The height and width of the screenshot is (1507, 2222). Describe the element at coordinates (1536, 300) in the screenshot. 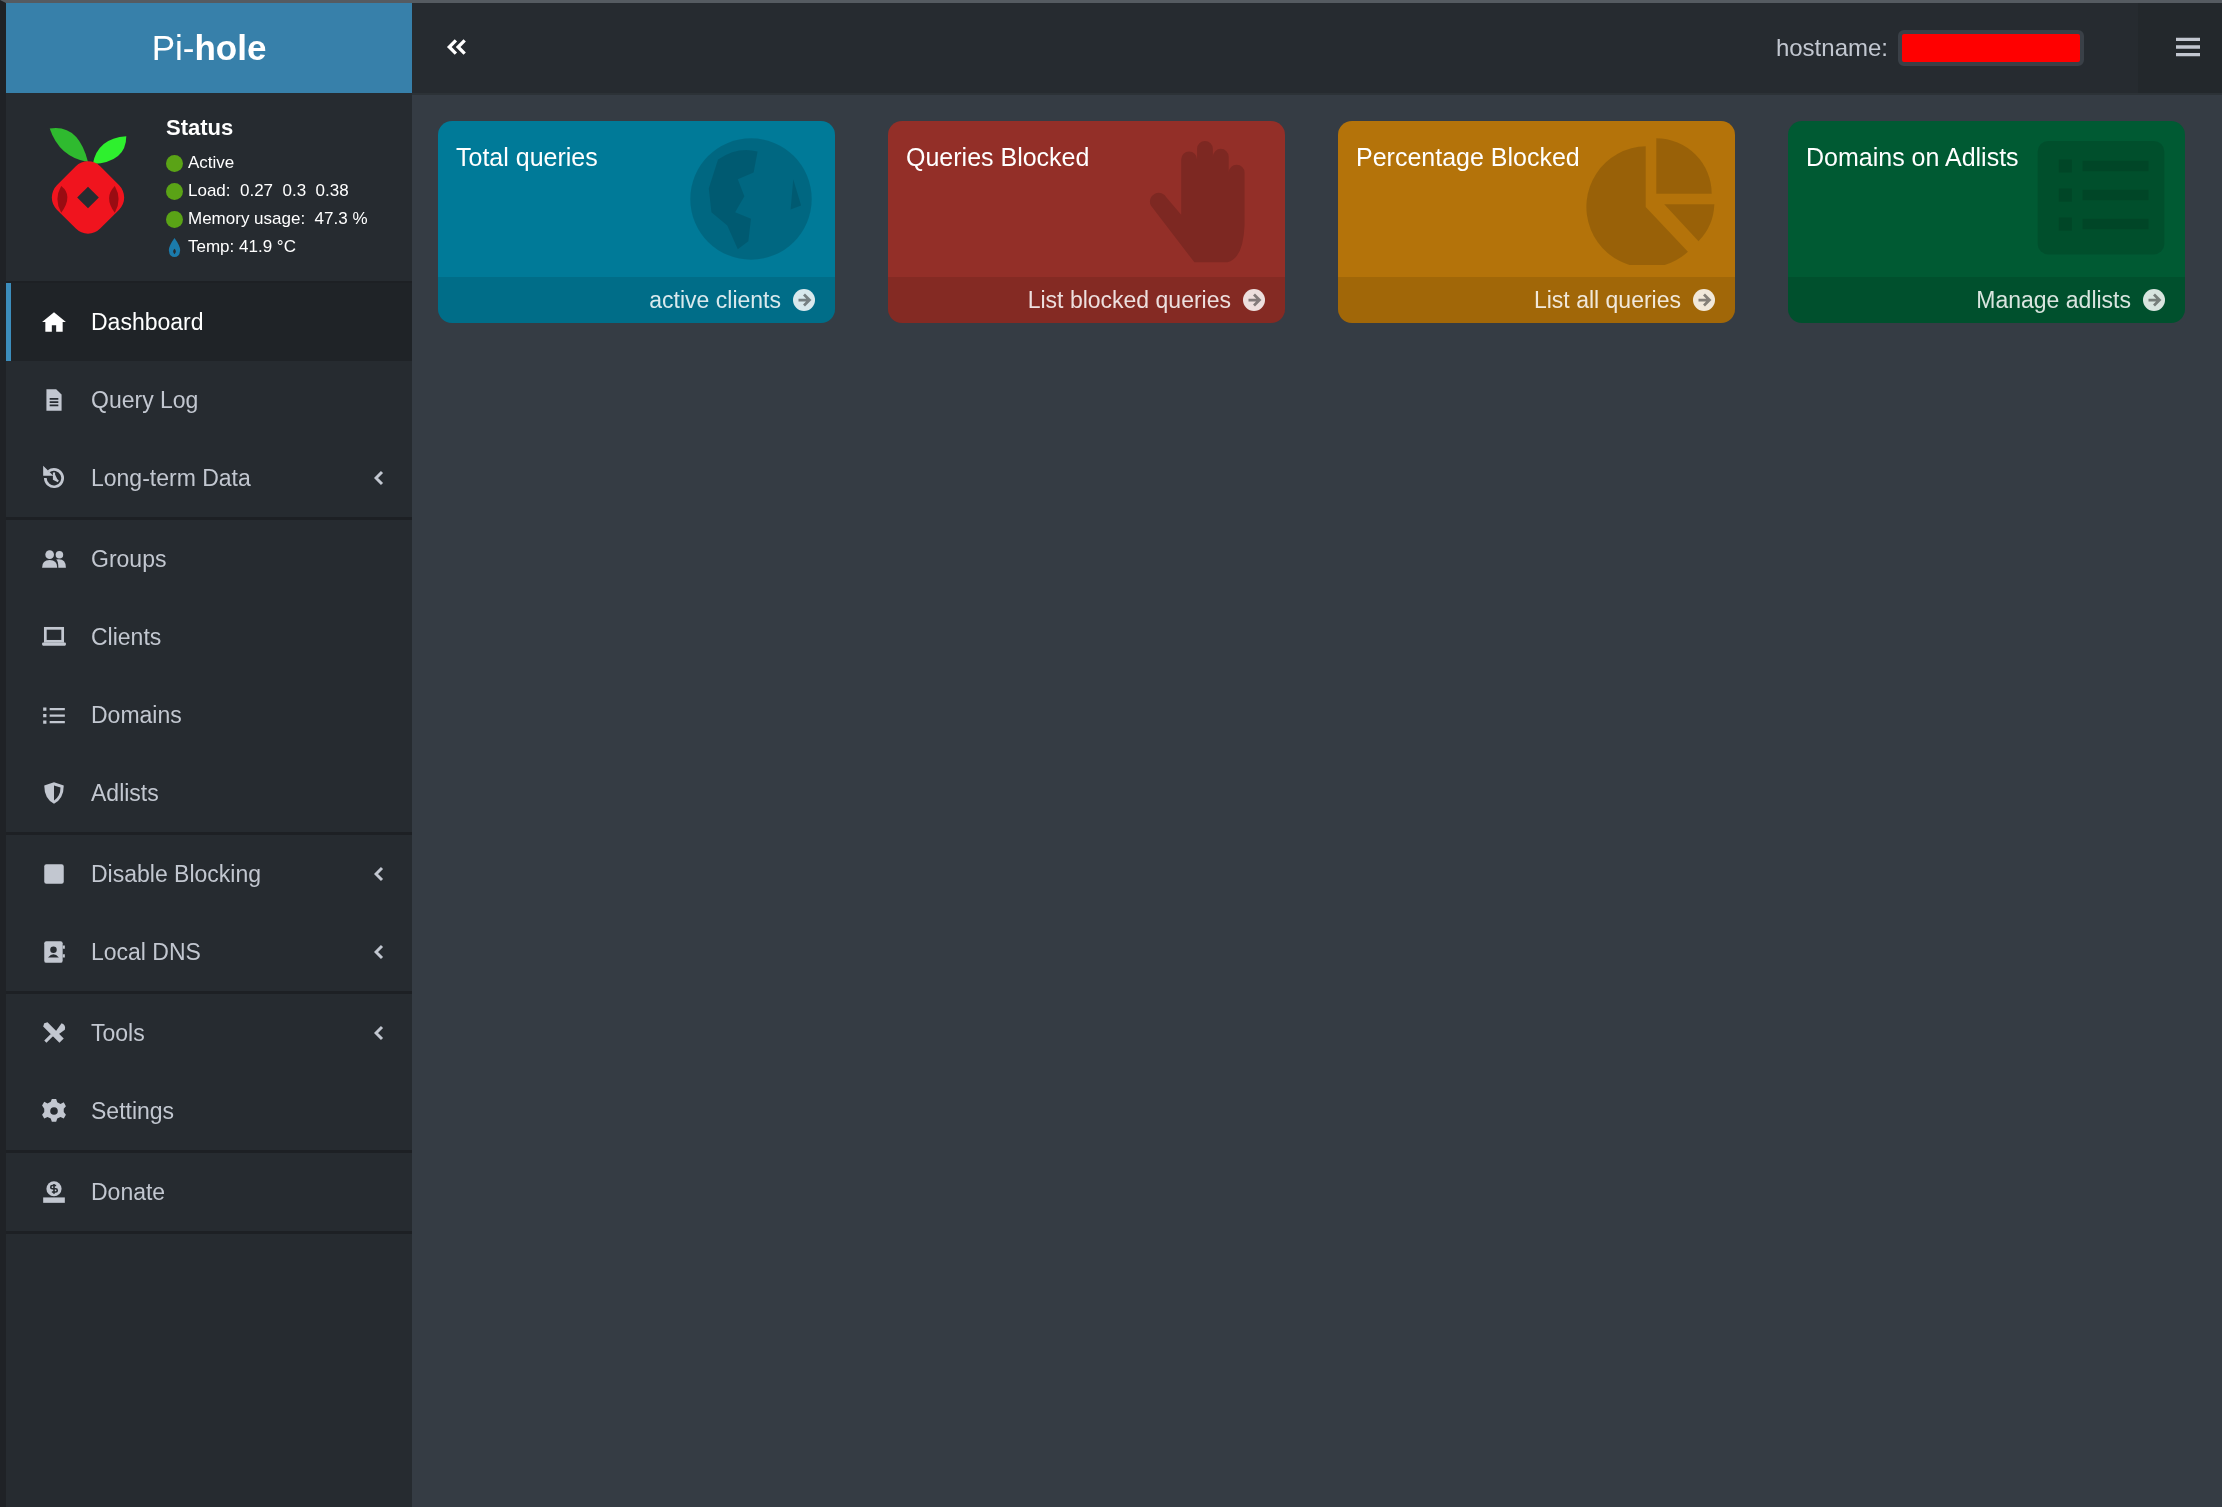

I see `card-footer-link: List all queries` at that location.